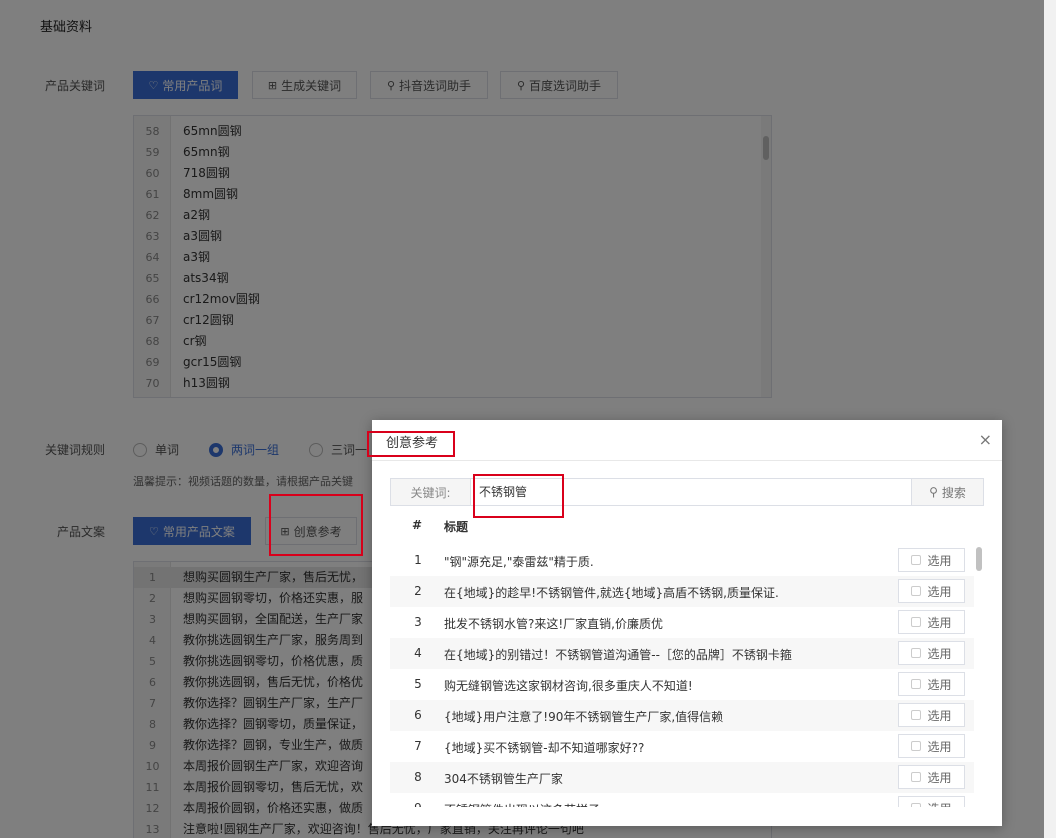 This screenshot has width=1056, height=838. Describe the element at coordinates (682, 746) in the screenshot. I see `table-row: 7 {地域}买不锈钢管-却不知道哪家好?? 选用` at that location.